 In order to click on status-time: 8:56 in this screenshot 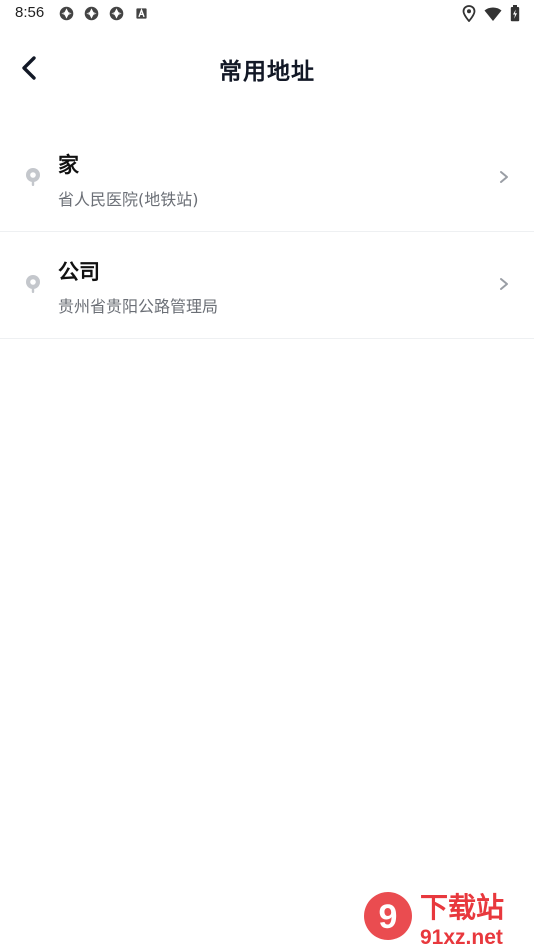, I will do `click(30, 12)`.